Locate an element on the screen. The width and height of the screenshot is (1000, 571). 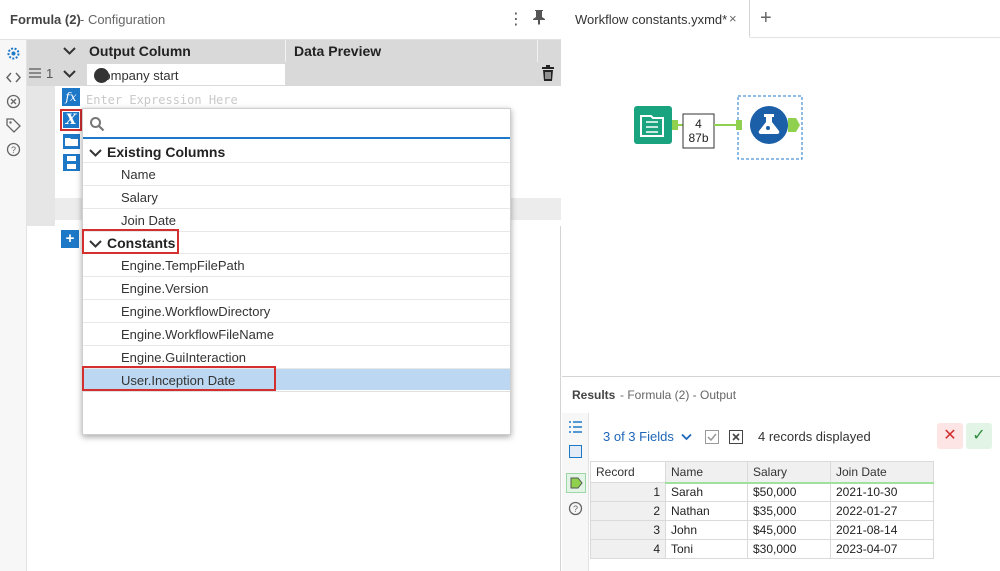
expression-placeholder: Enter Expression Here is located at coordinates (162, 100).